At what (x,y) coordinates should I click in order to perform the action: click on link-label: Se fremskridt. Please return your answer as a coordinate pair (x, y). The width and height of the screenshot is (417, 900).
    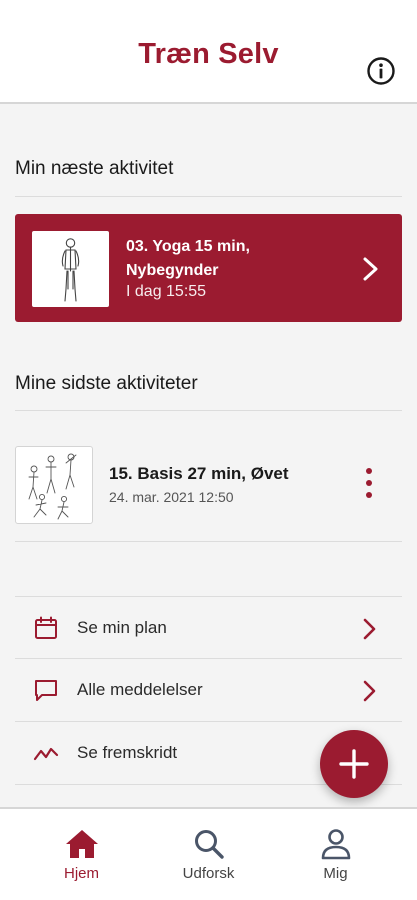
    Looking at the image, I should click on (127, 752).